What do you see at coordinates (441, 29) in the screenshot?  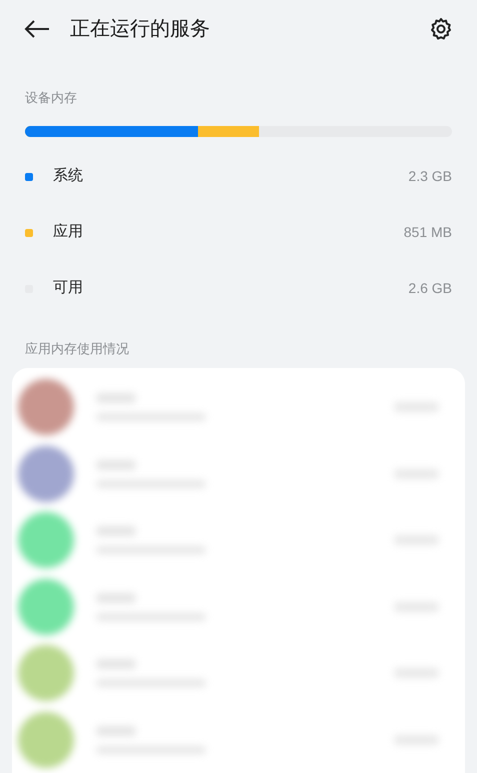 I see `settings-icon` at bounding box center [441, 29].